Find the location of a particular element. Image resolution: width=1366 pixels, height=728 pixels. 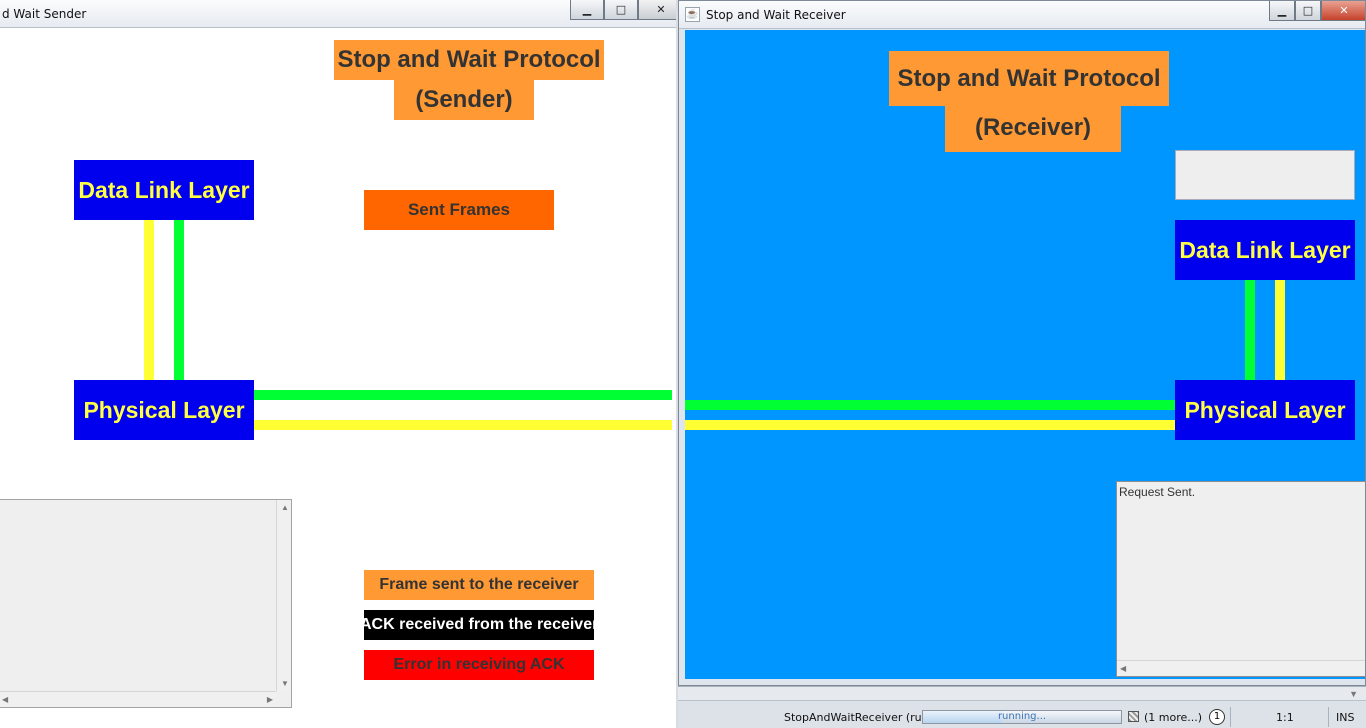

sender-heading-line2: (Sender) is located at coordinates (464, 100).